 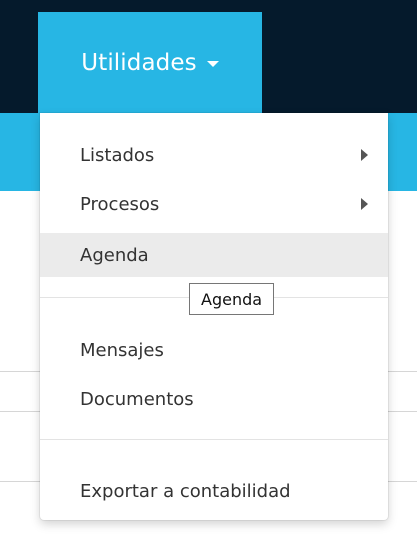 What do you see at coordinates (120, 204) in the screenshot?
I see `menu-item-label: Procesos` at bounding box center [120, 204].